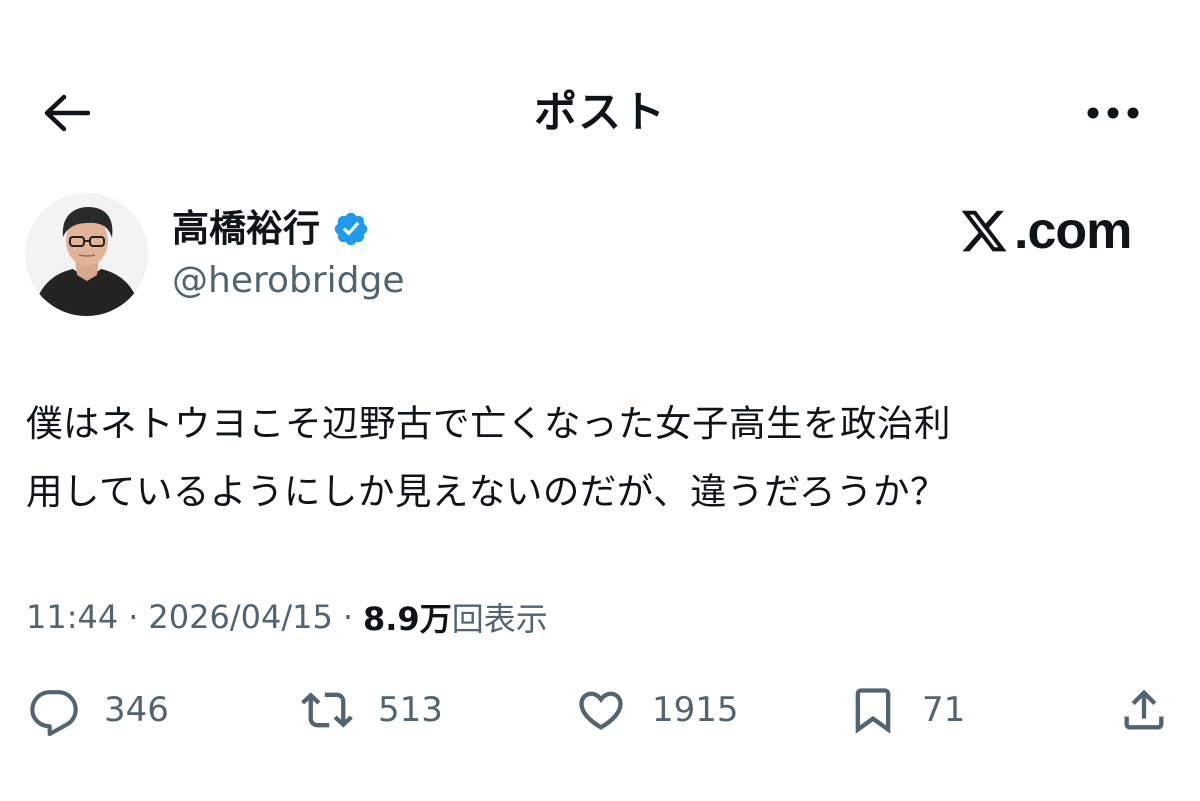  I want to click on action-bar: 346 513 1915 71, so click(600, 710).